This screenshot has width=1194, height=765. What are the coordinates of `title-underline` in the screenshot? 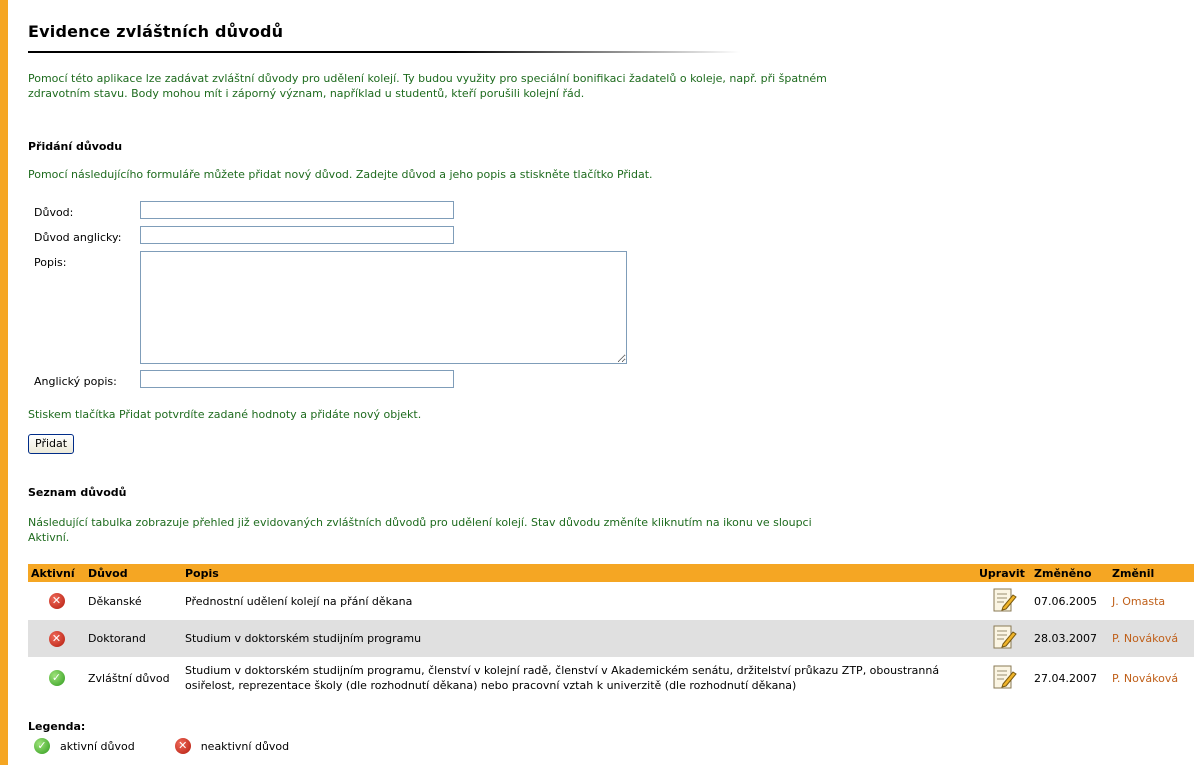 It's located at (384, 52).